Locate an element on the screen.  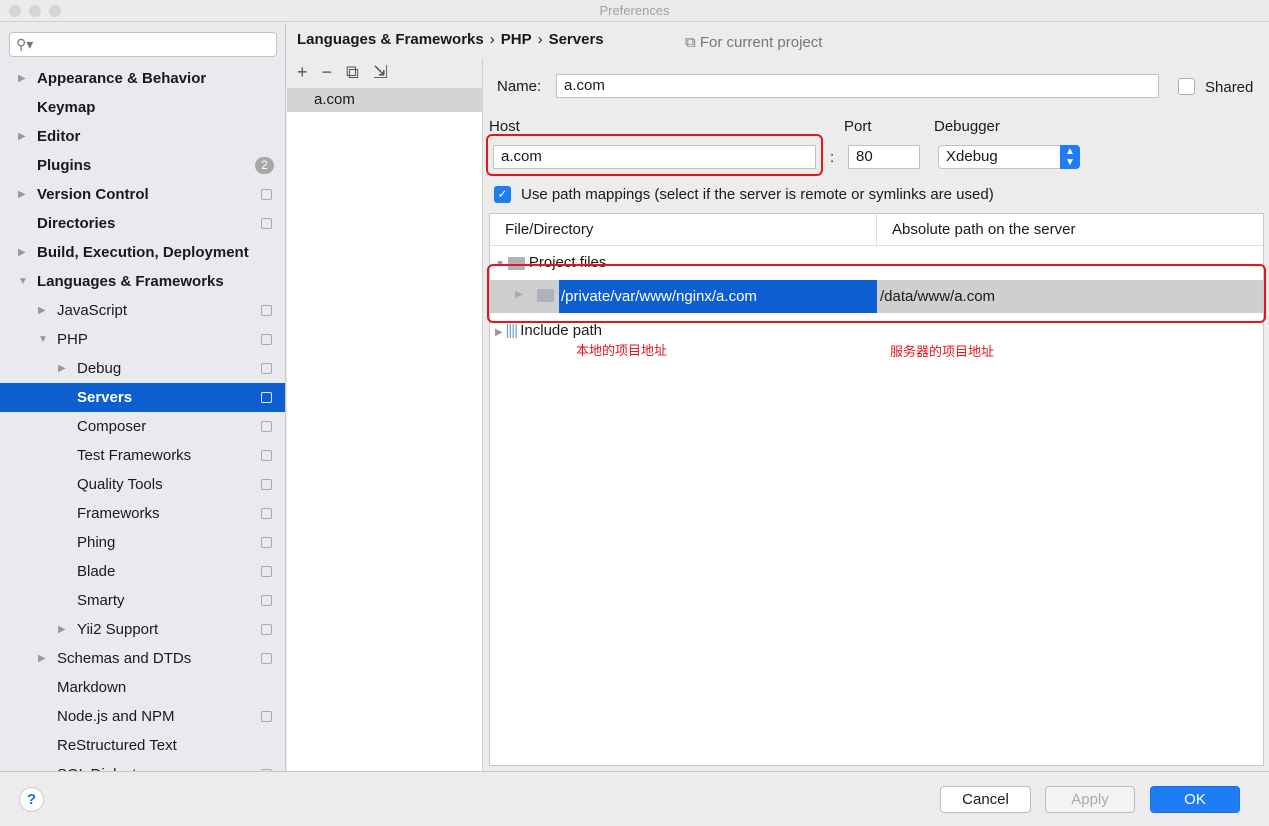
sidebar-item-label: Editor is located at coordinates (59, 136).